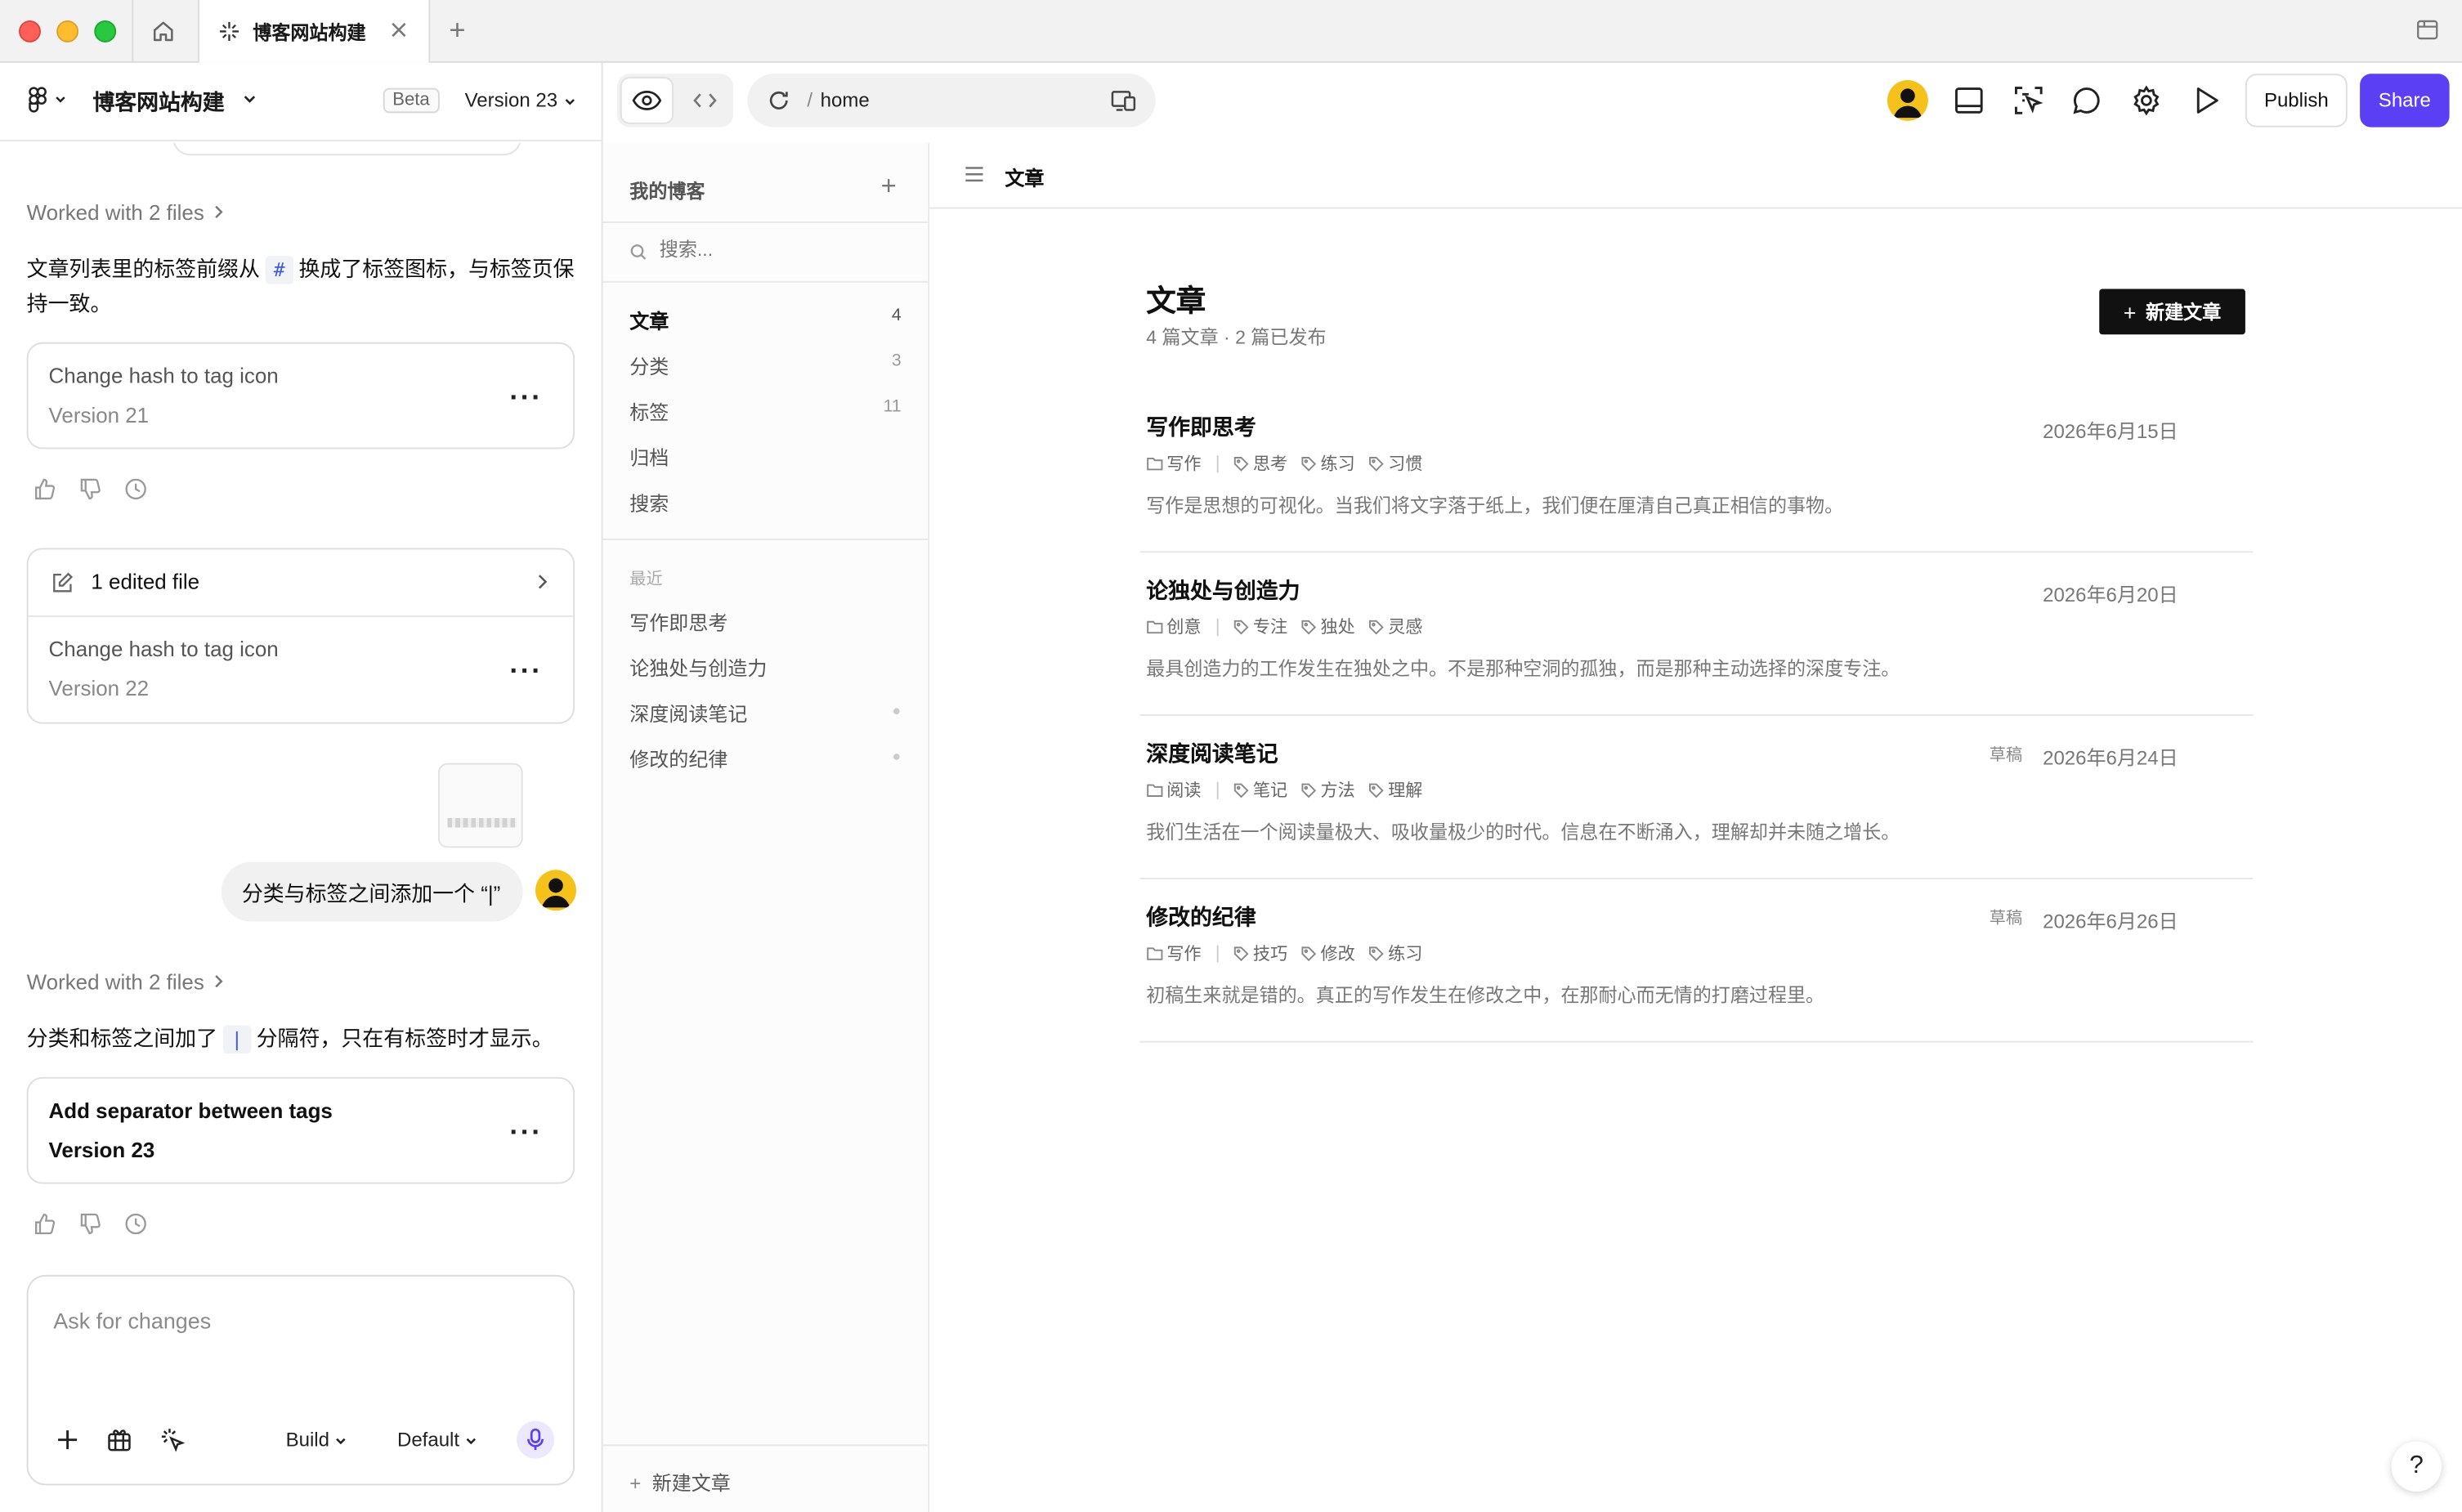 The width and height of the screenshot is (2462, 1512). I want to click on new-post-button: + 新建文章, so click(2172, 312).